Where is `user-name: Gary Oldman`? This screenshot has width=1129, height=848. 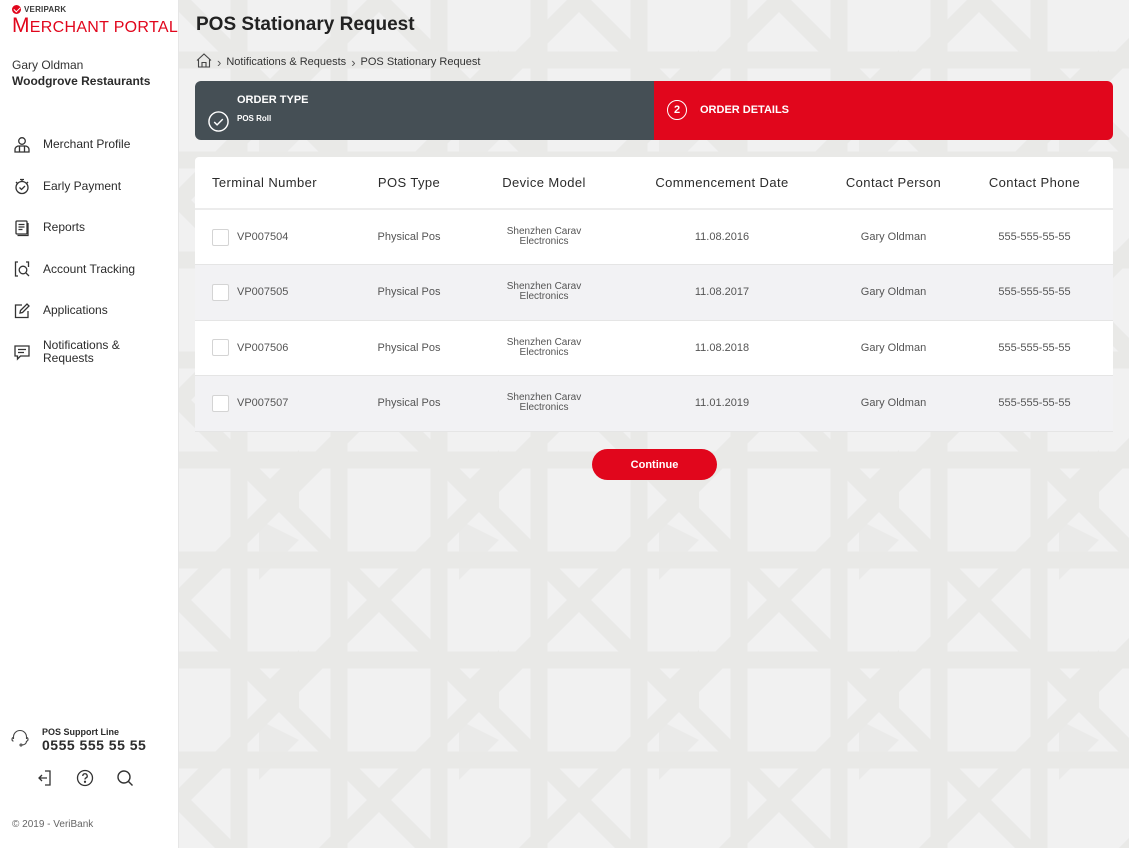
user-name: Gary Oldman is located at coordinates (48, 65).